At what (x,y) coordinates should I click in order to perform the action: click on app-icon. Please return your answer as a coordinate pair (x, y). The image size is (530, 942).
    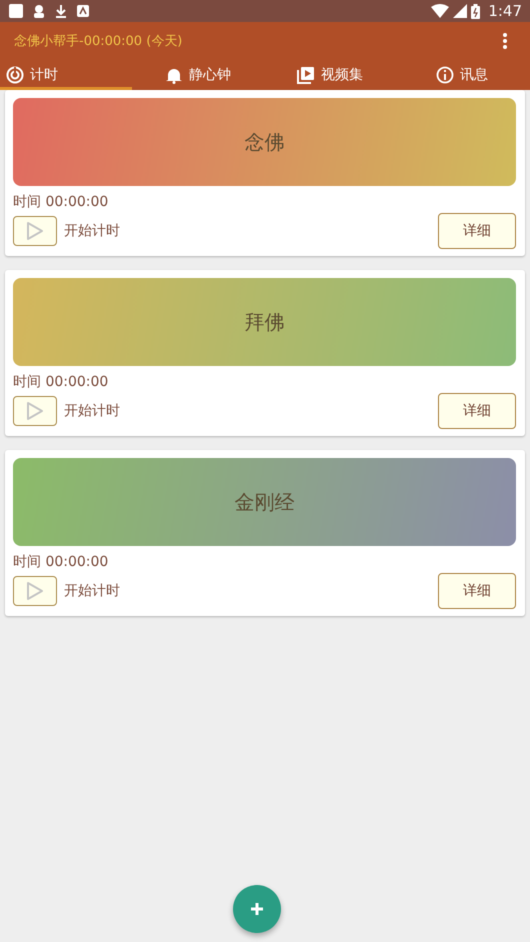
    Looking at the image, I should click on (83, 11).